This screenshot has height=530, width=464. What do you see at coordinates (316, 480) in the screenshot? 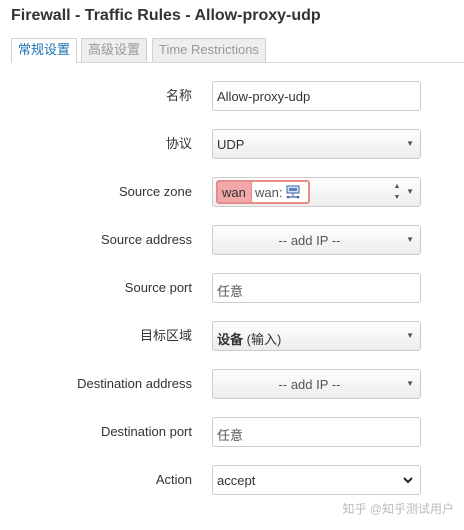
I see `action-select: accept` at bounding box center [316, 480].